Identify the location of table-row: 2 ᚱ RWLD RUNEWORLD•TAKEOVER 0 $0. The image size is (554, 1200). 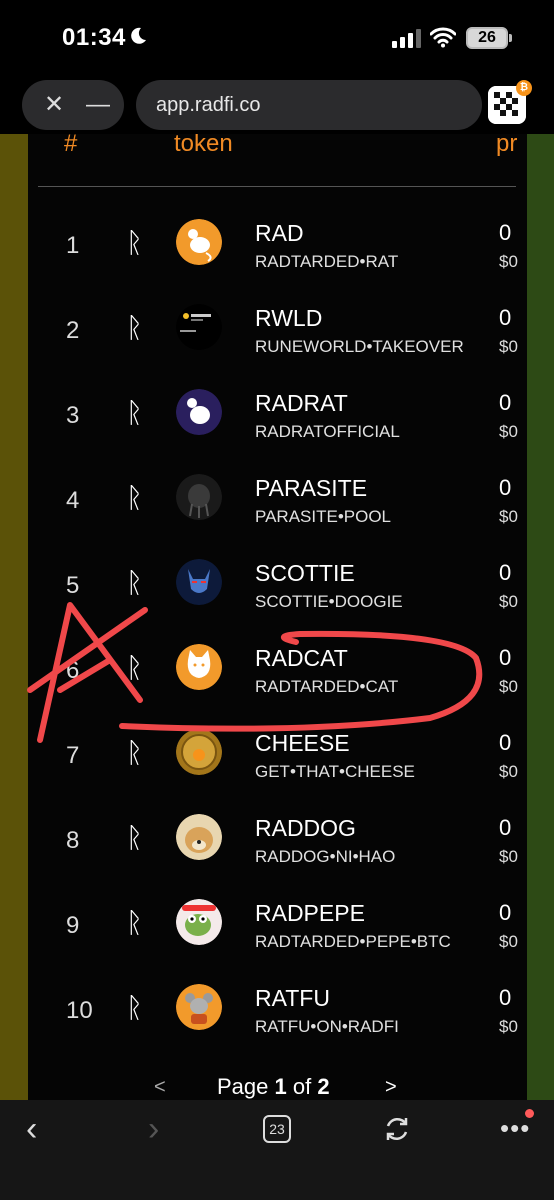
(277, 329).